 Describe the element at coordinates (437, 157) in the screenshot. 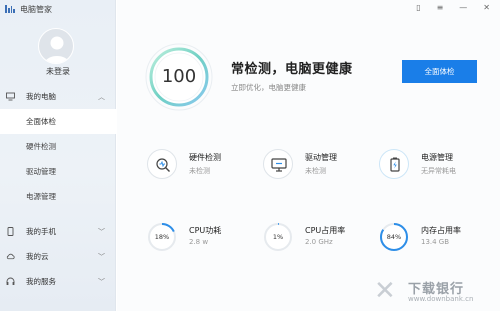

I see `card-title: 电源管理` at that location.